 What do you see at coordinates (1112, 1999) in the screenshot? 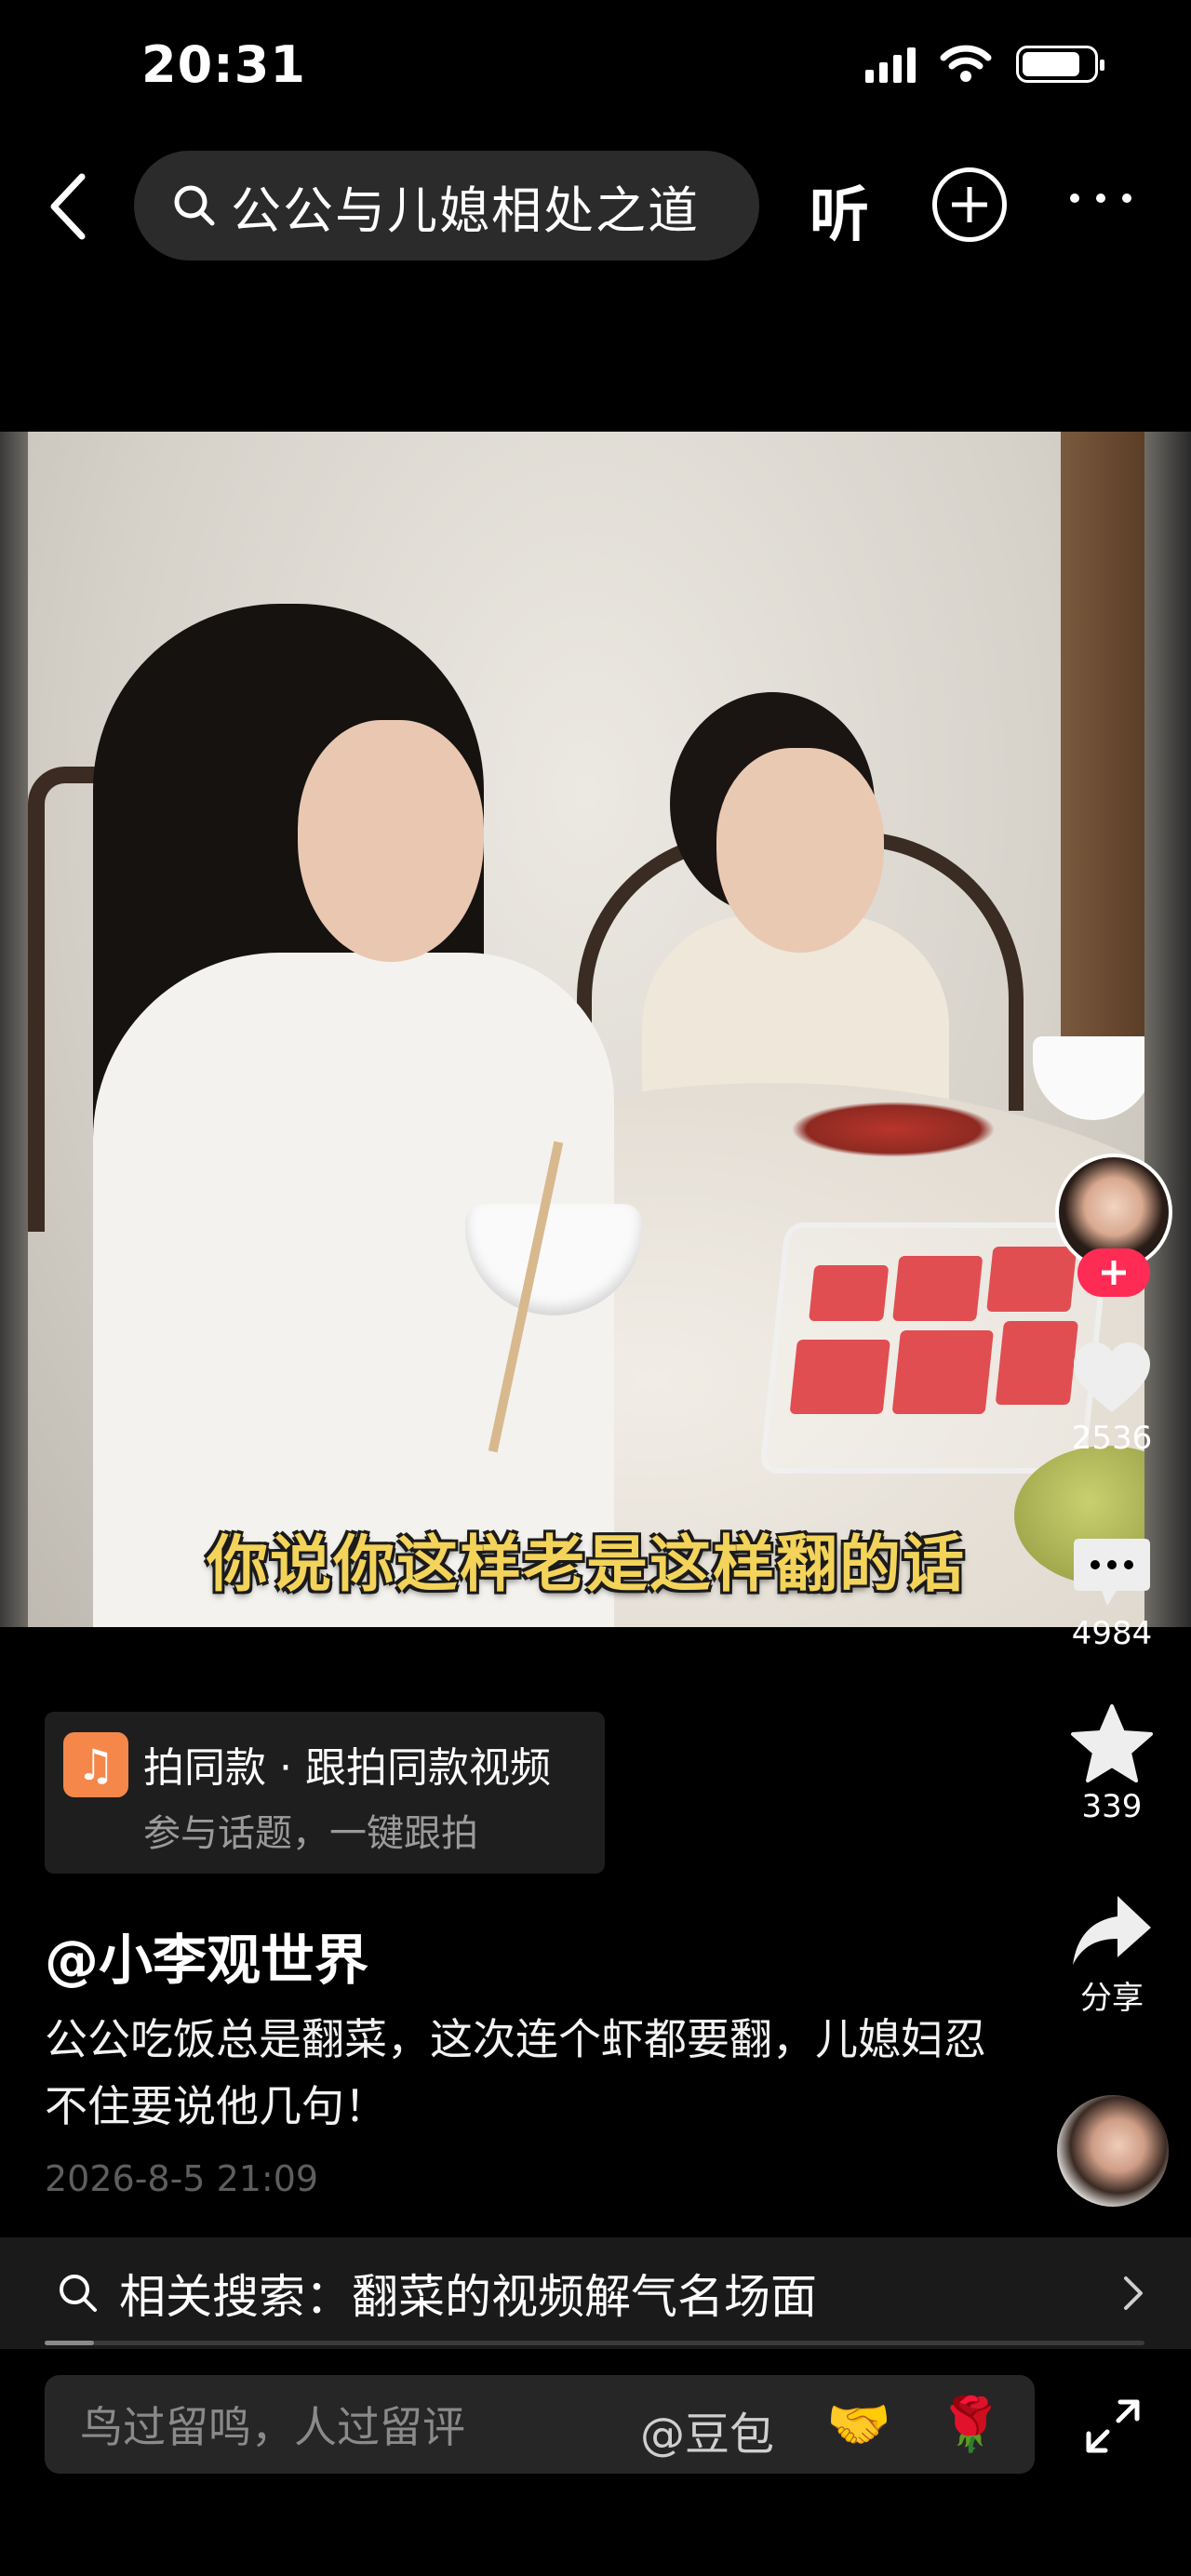
I see `share-label: 分享` at bounding box center [1112, 1999].